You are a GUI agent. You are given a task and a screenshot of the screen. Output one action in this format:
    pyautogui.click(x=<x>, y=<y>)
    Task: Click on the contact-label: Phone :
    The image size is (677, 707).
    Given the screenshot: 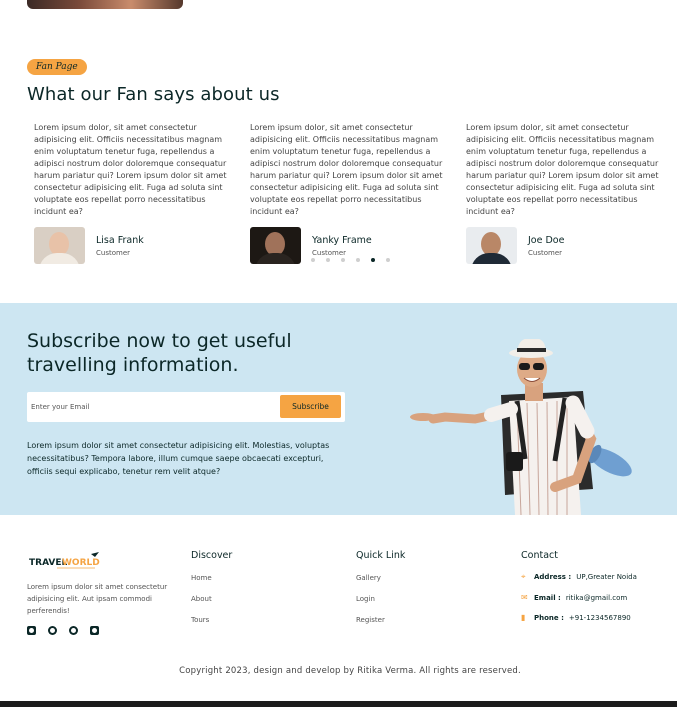 What is the action you would take?
    pyautogui.click(x=549, y=617)
    